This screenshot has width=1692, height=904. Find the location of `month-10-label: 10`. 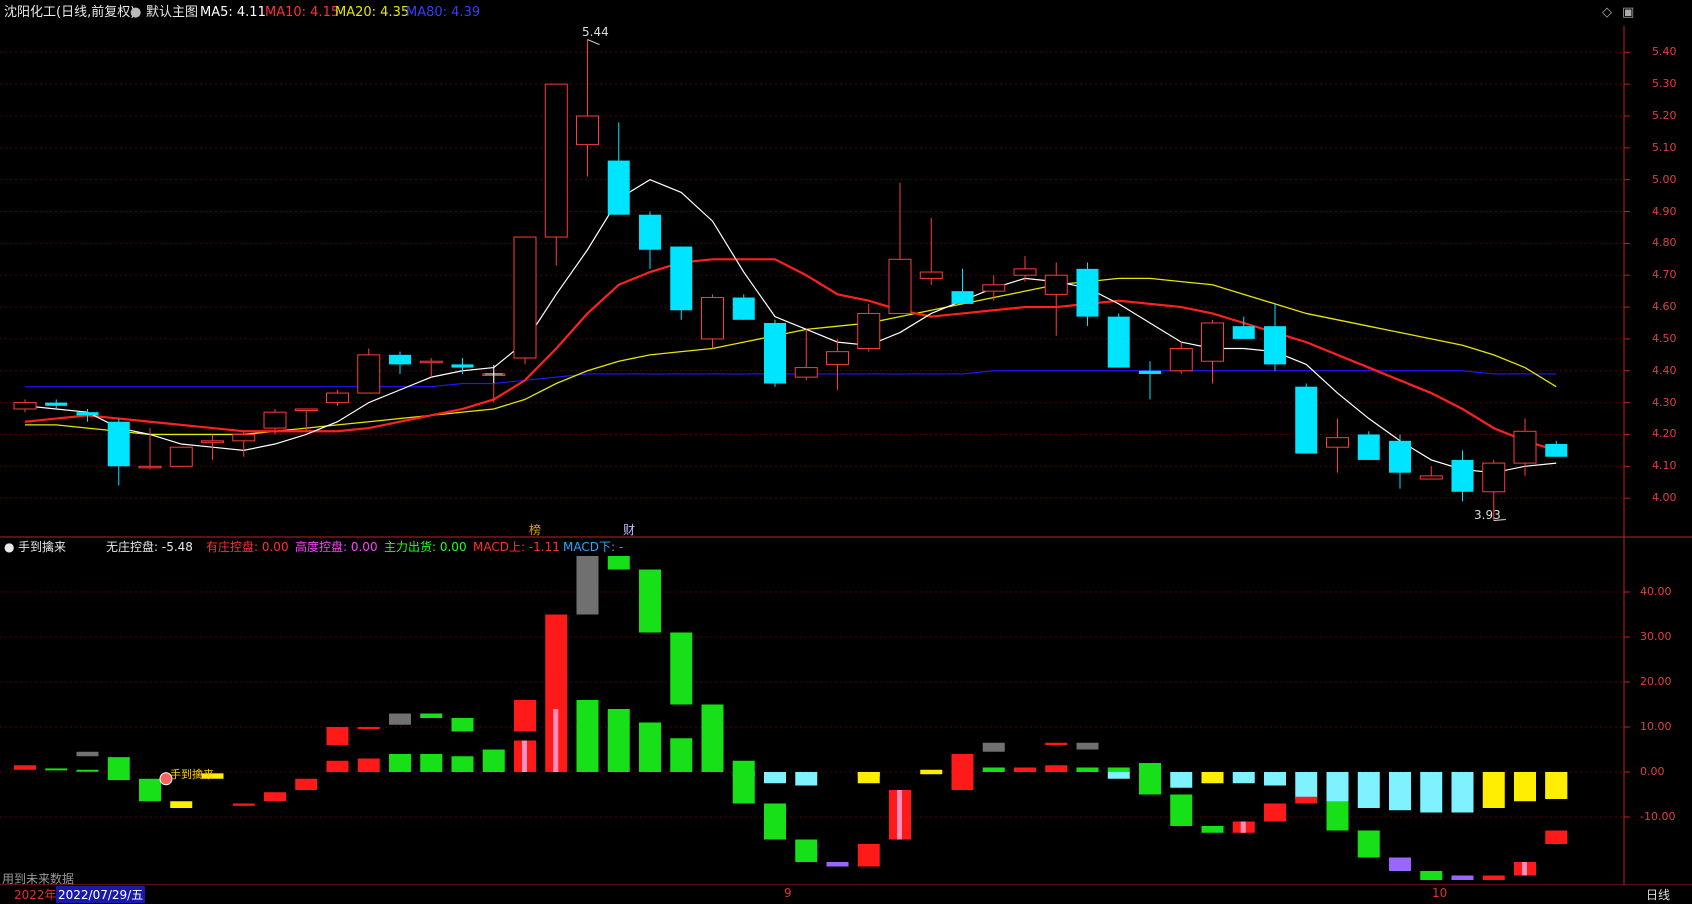

month-10-label: 10 is located at coordinates (1440, 893).